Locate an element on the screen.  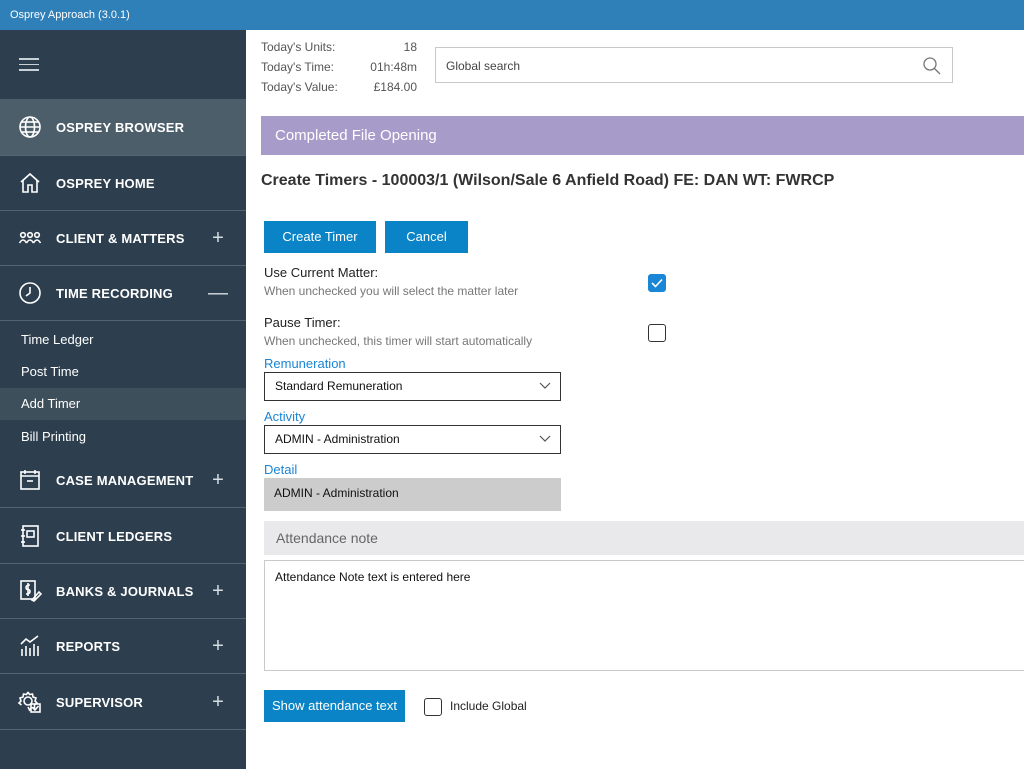
page-banner: Completed File Opening is located at coordinates (642, 135).